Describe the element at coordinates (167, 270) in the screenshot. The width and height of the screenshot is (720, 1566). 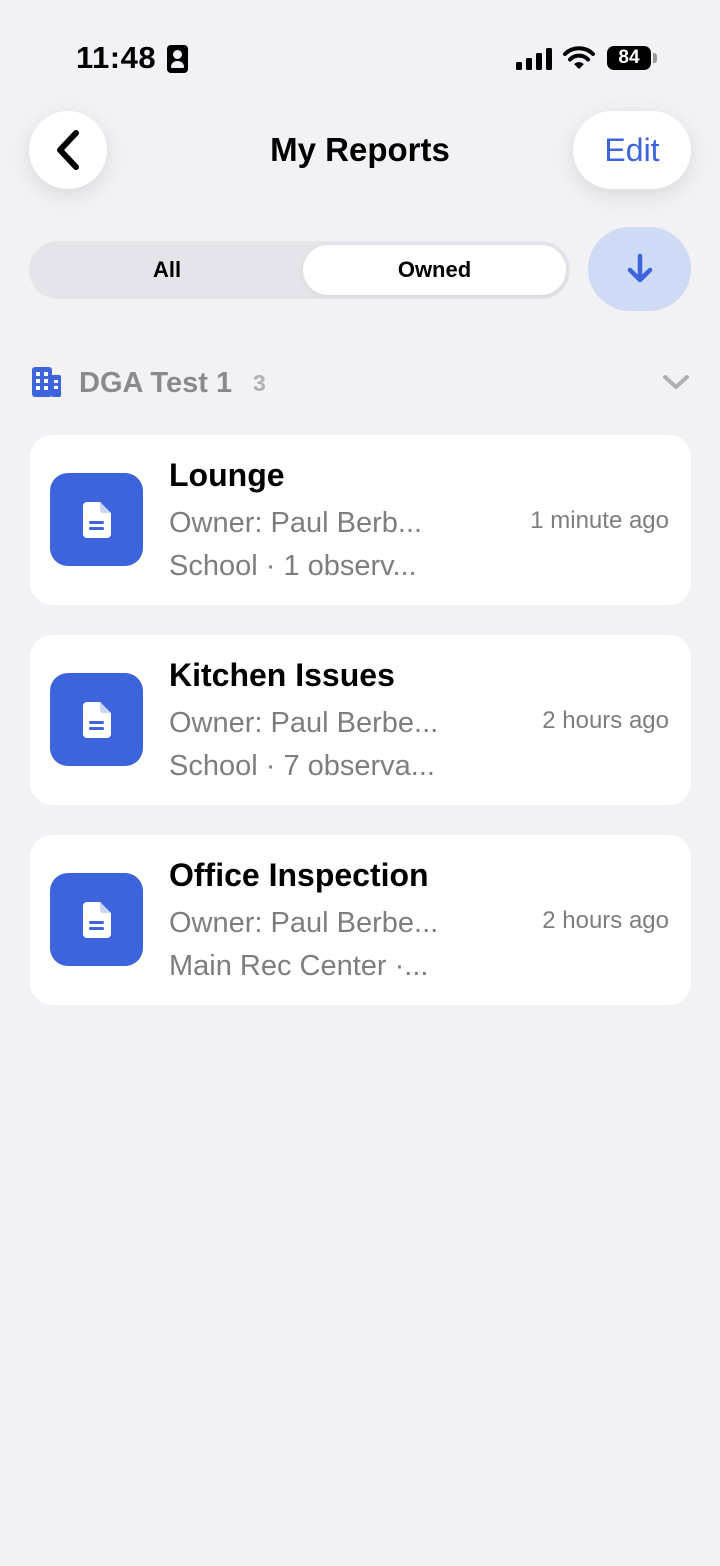
I see `segment-all: All` at that location.